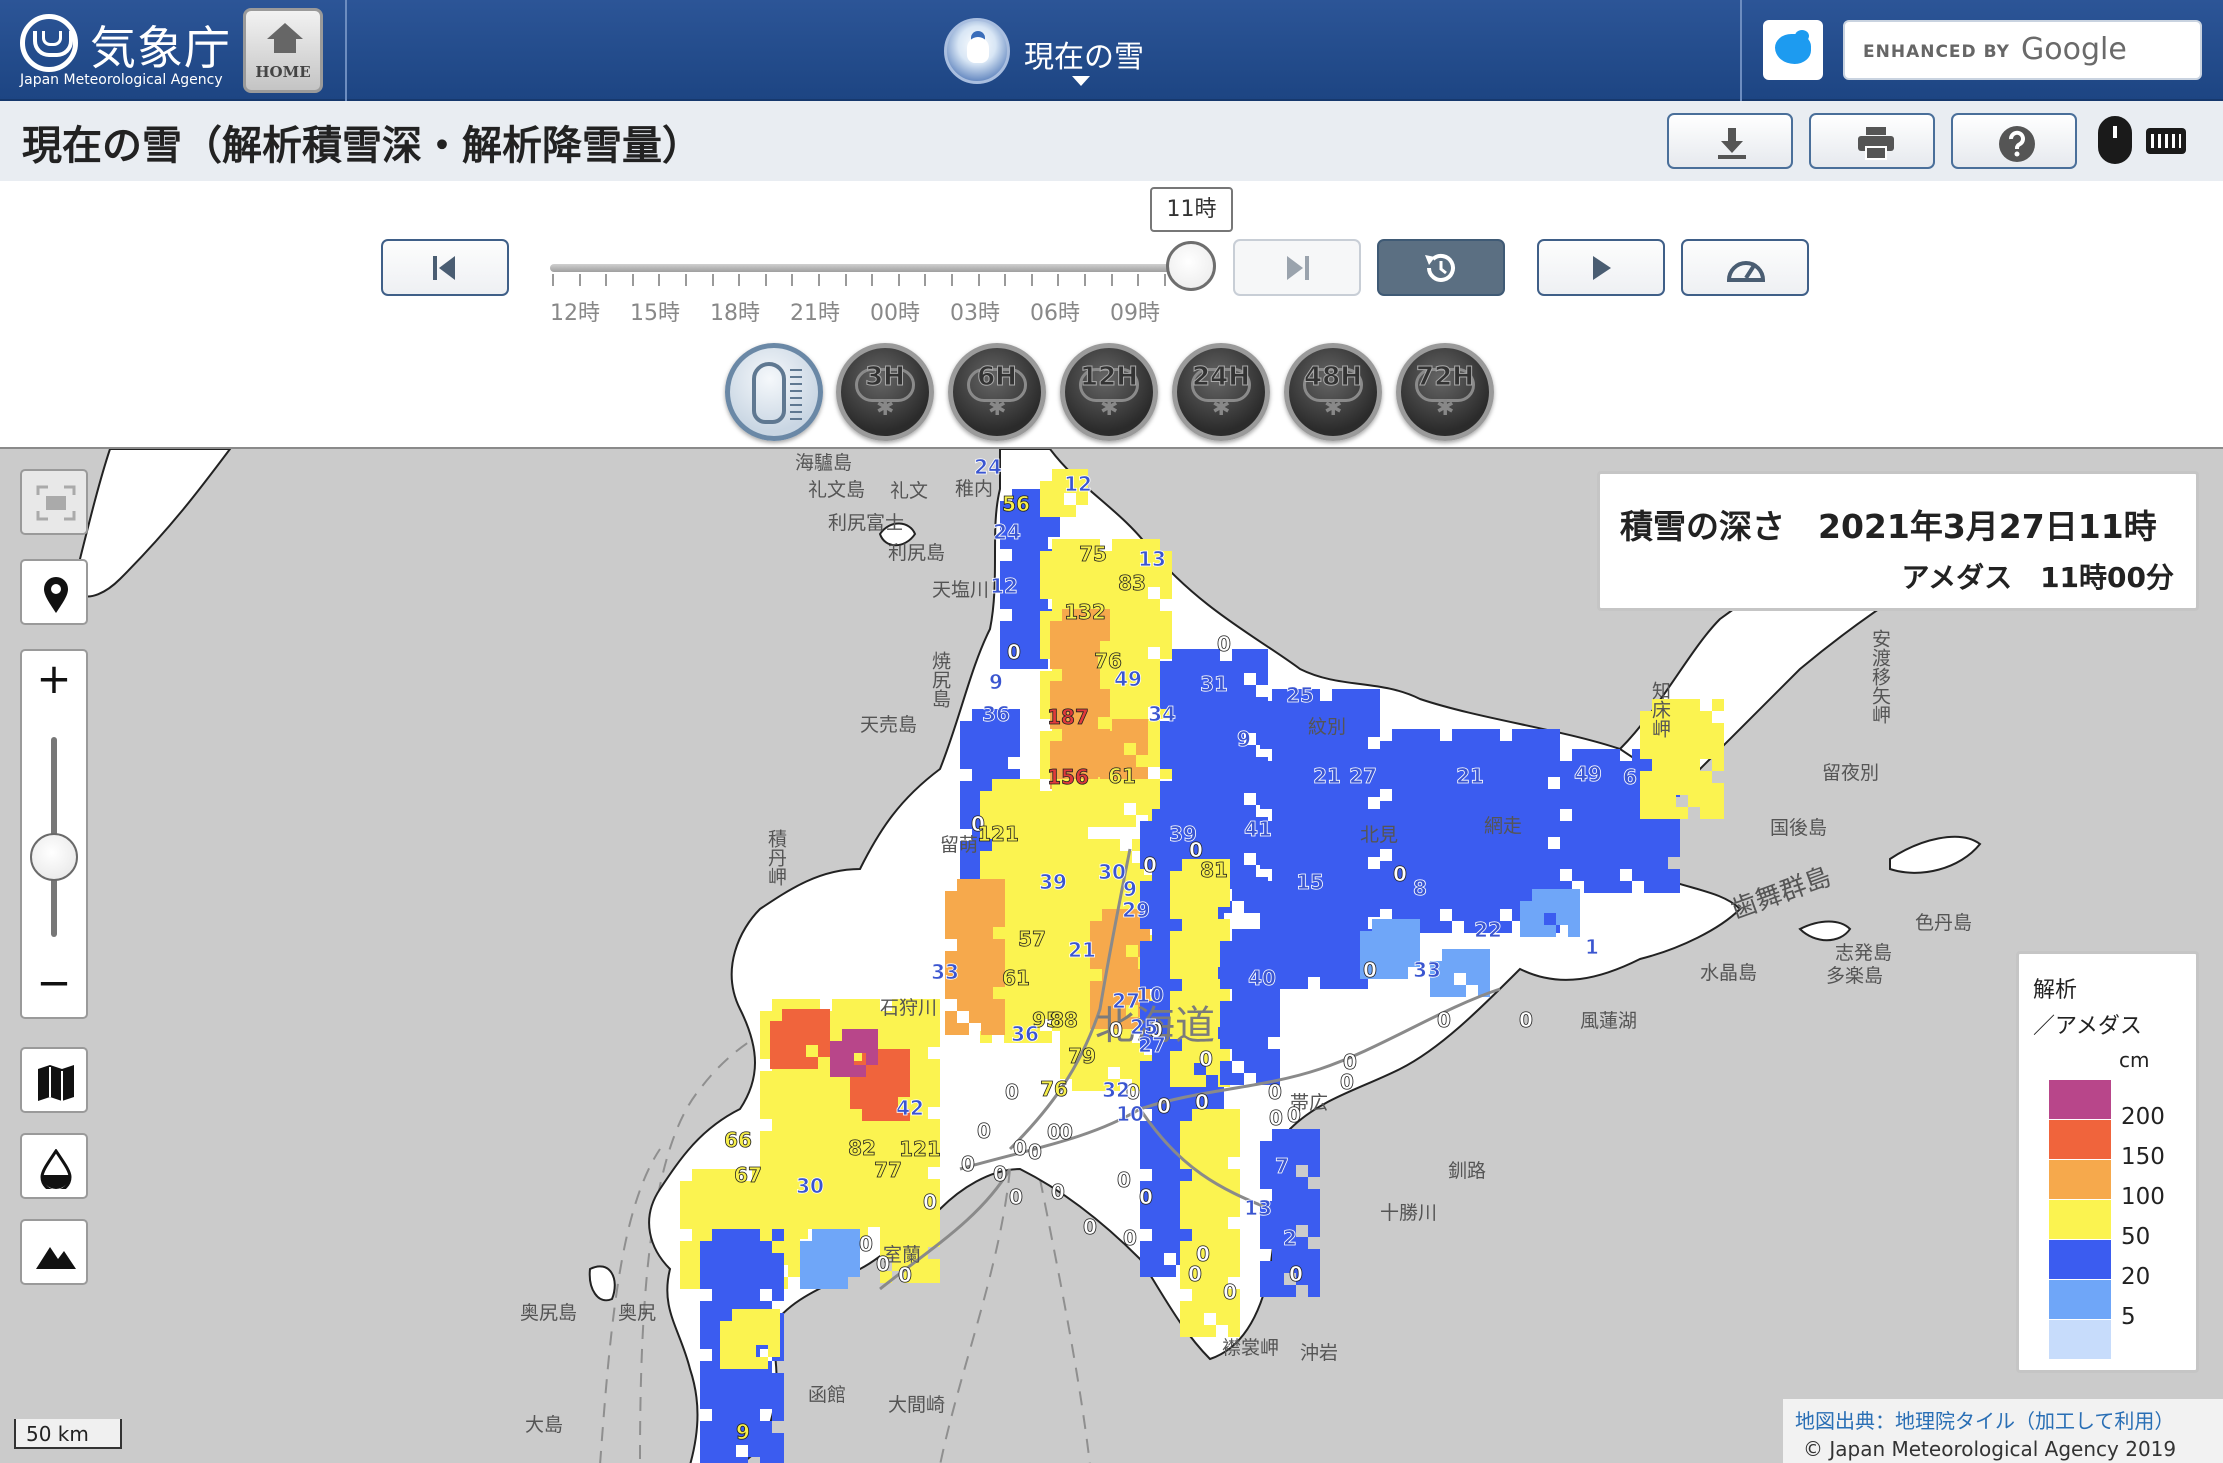  What do you see at coordinates (54, 857) in the screenshot?
I see `zoom-slider-thumb` at bounding box center [54, 857].